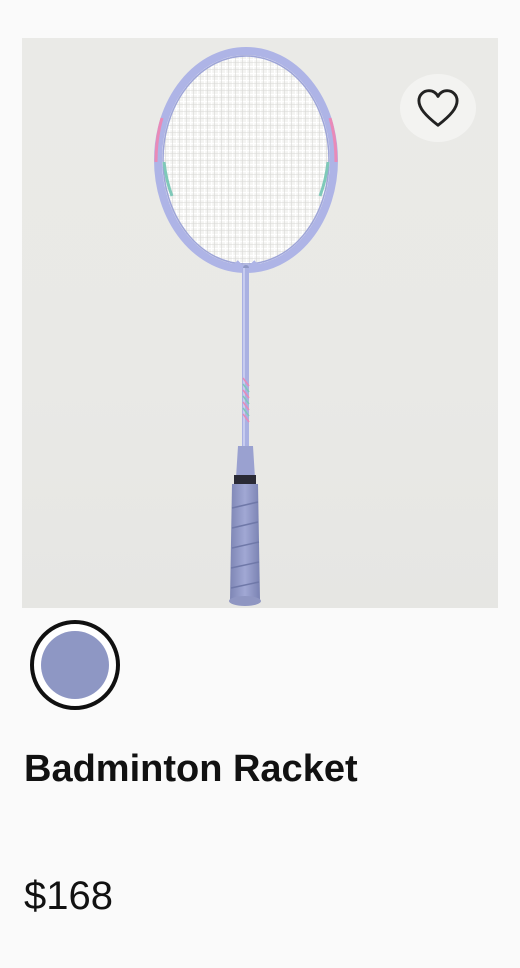 This screenshot has height=968, width=520. I want to click on swatch-color-fill, so click(75, 665).